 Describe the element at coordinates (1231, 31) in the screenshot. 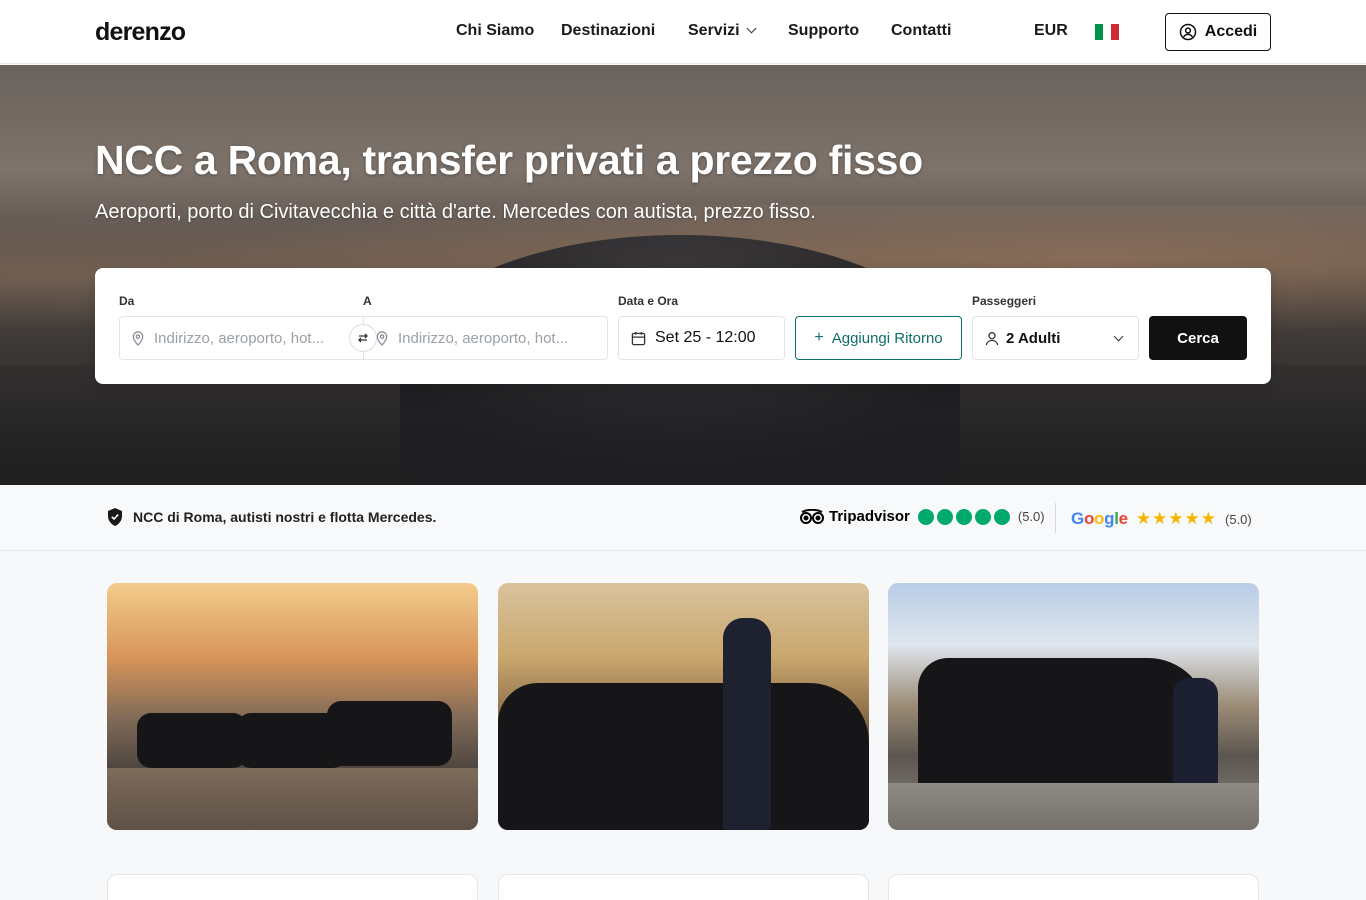

I see `login-label: Accedi` at that location.